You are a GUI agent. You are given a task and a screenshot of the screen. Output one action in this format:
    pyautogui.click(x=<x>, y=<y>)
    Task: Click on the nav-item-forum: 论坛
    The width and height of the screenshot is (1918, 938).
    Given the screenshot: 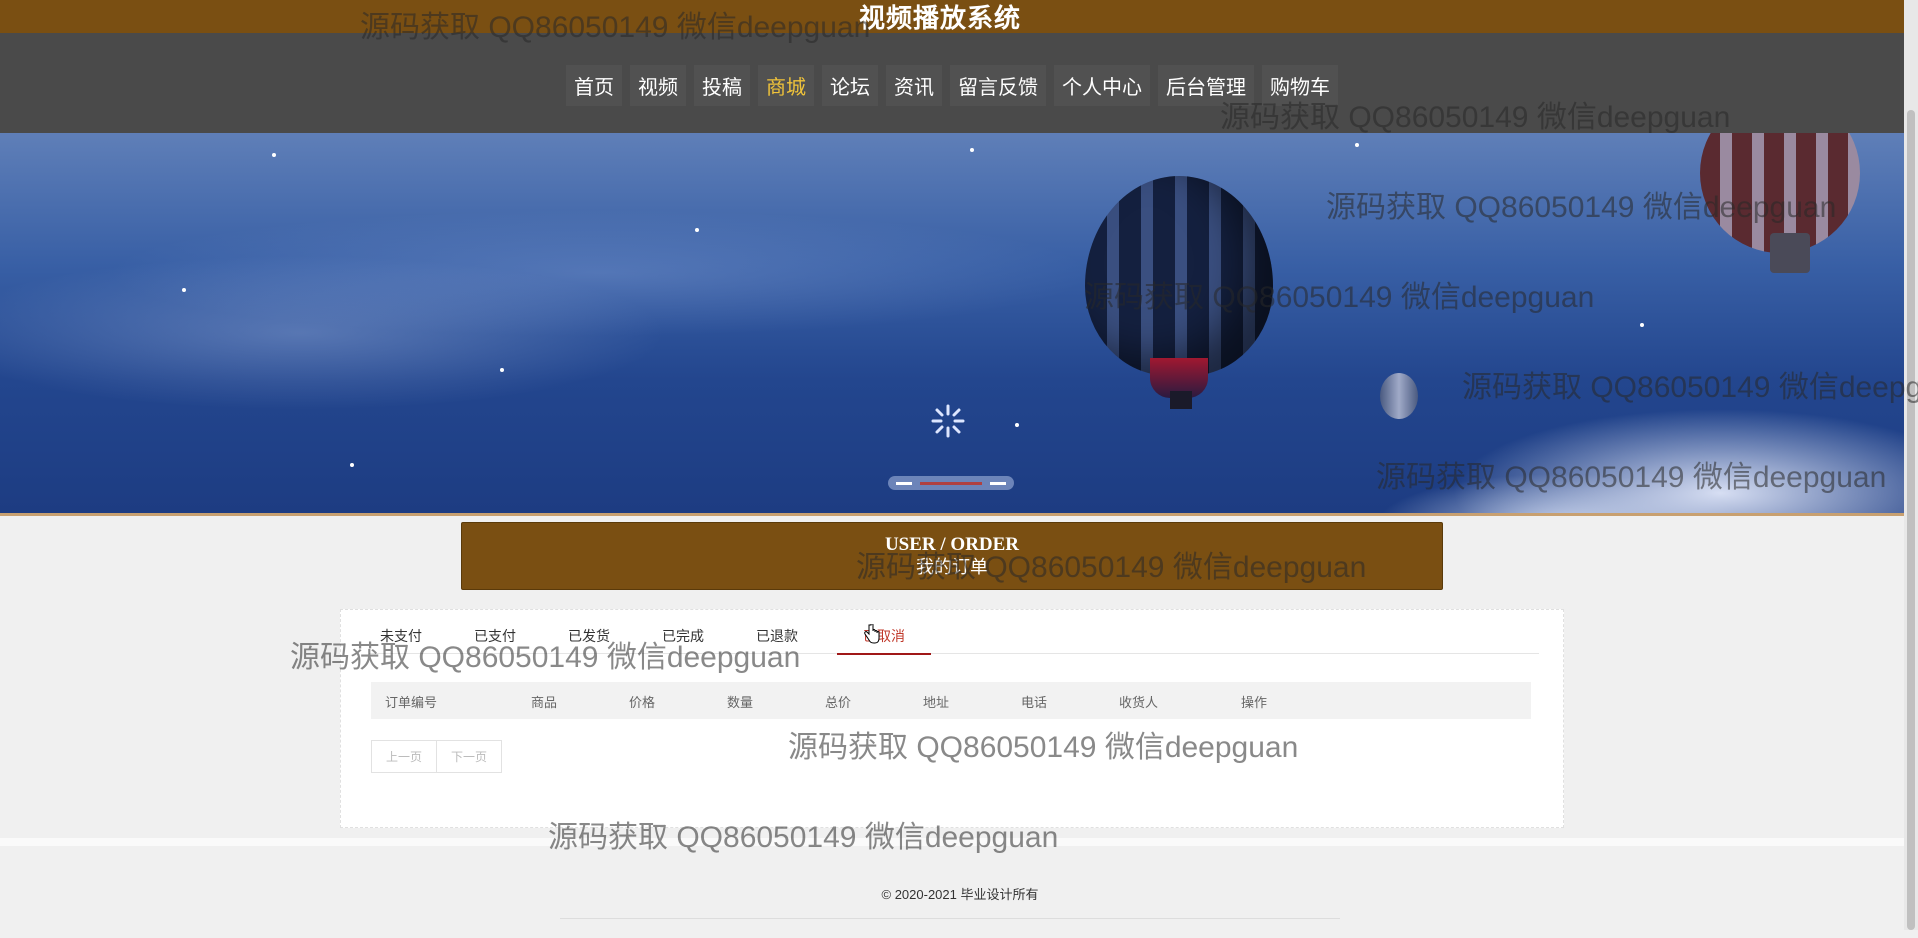 What is the action you would take?
    pyautogui.click(x=850, y=85)
    